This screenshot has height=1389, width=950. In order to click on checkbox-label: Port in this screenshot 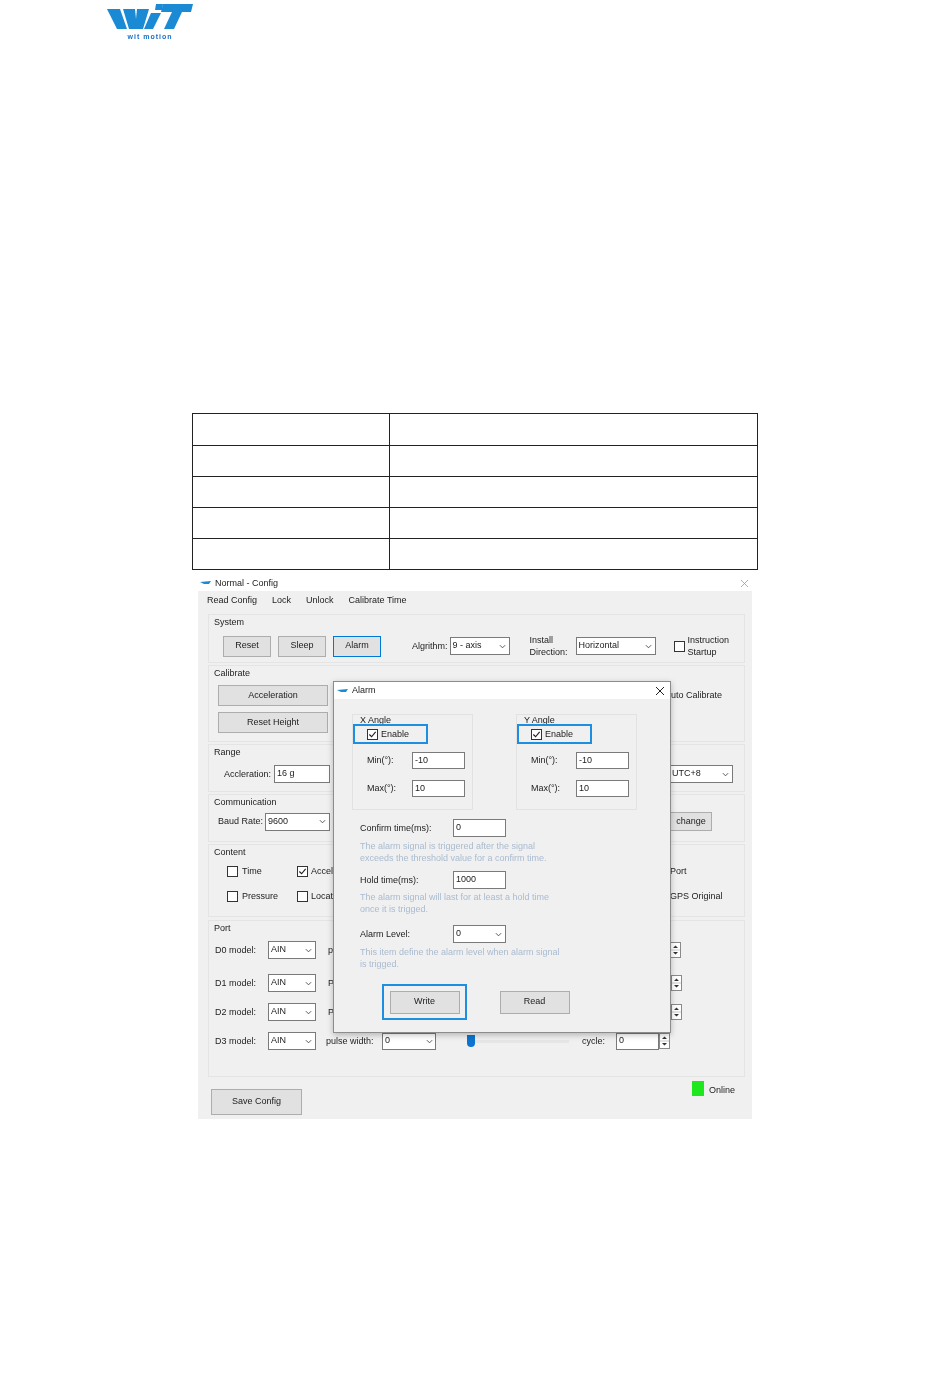, I will do `click(678, 871)`.